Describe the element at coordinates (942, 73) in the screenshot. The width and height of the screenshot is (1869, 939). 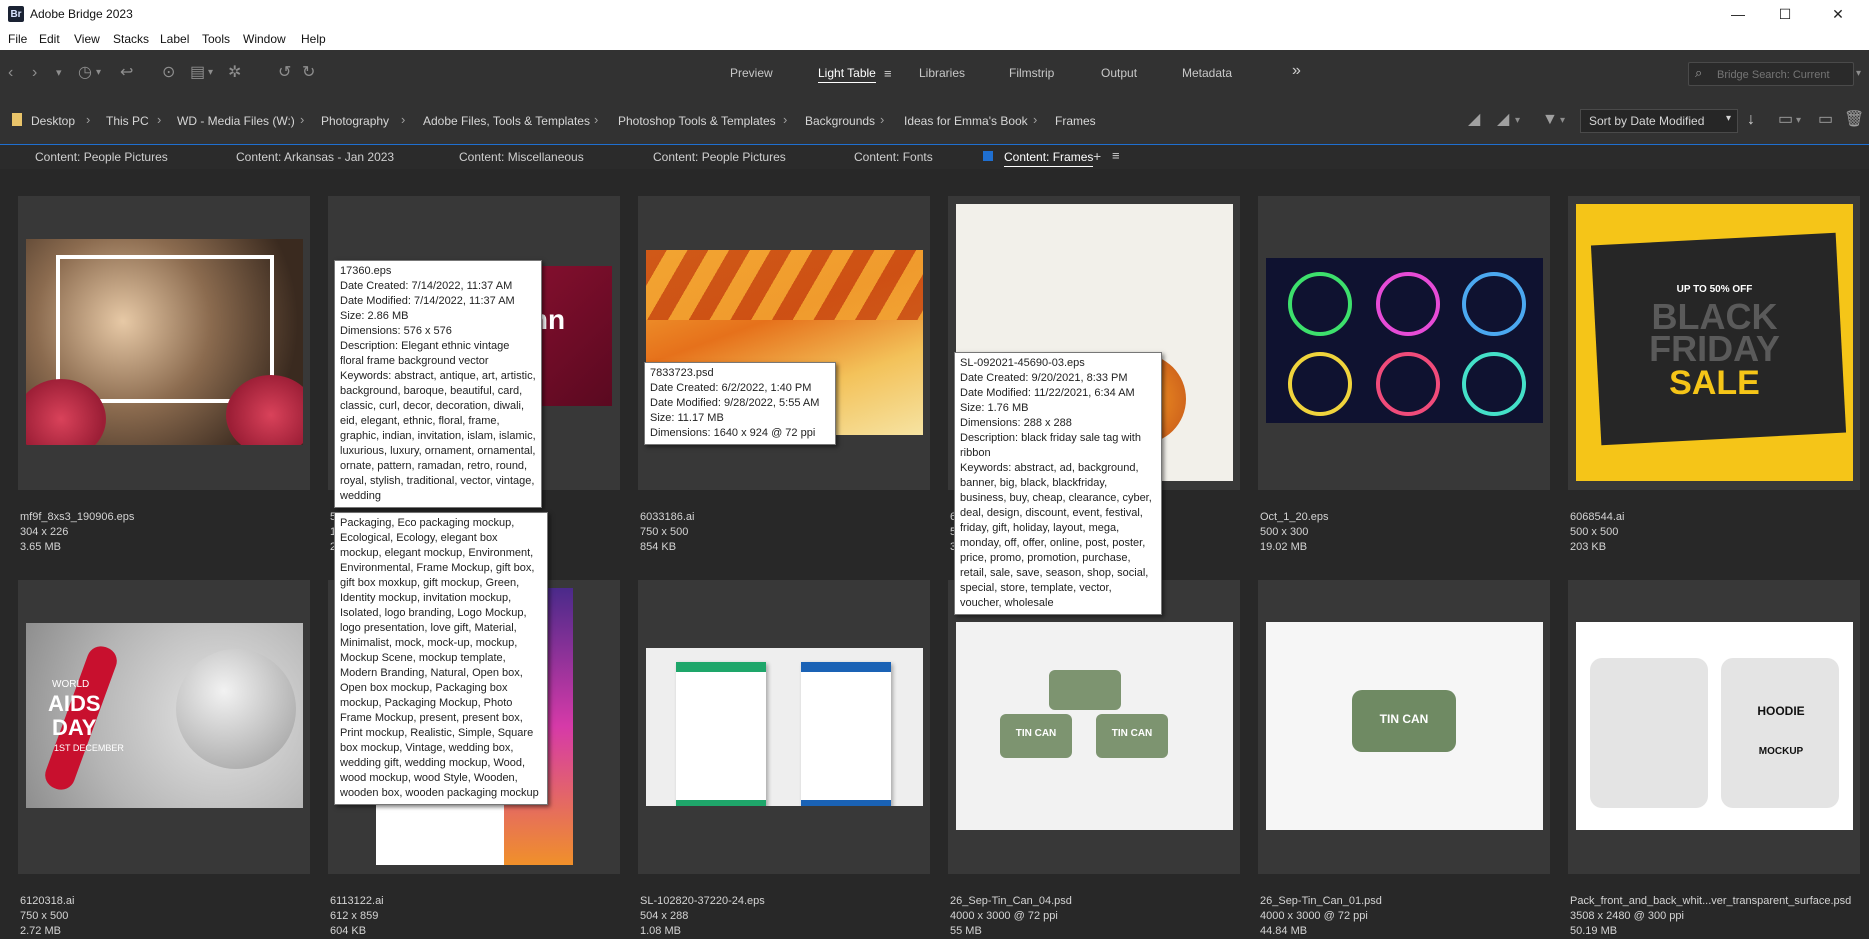
I see `workspace-libraries: Libraries` at that location.